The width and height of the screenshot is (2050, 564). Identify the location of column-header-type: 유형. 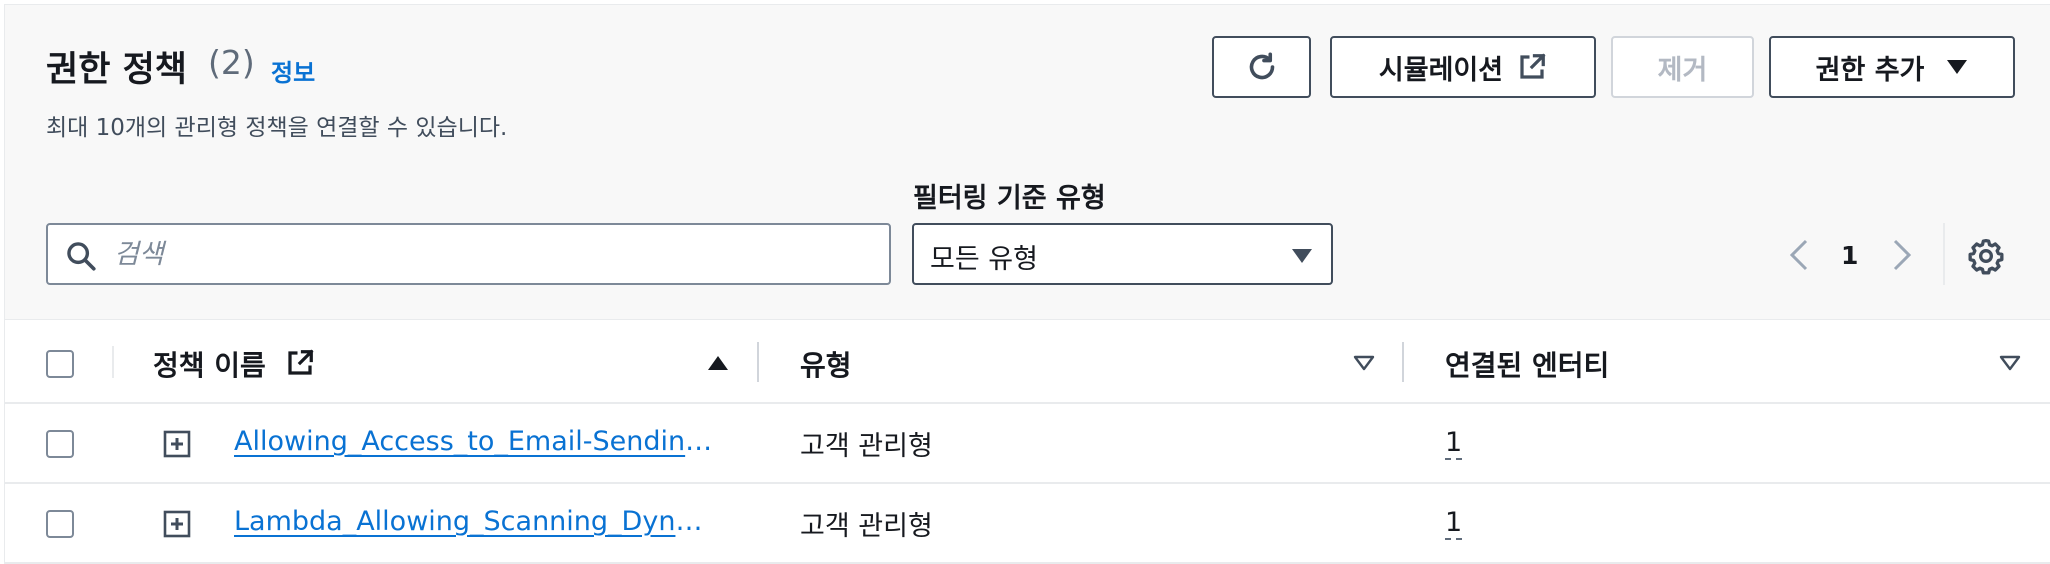
(826, 364).